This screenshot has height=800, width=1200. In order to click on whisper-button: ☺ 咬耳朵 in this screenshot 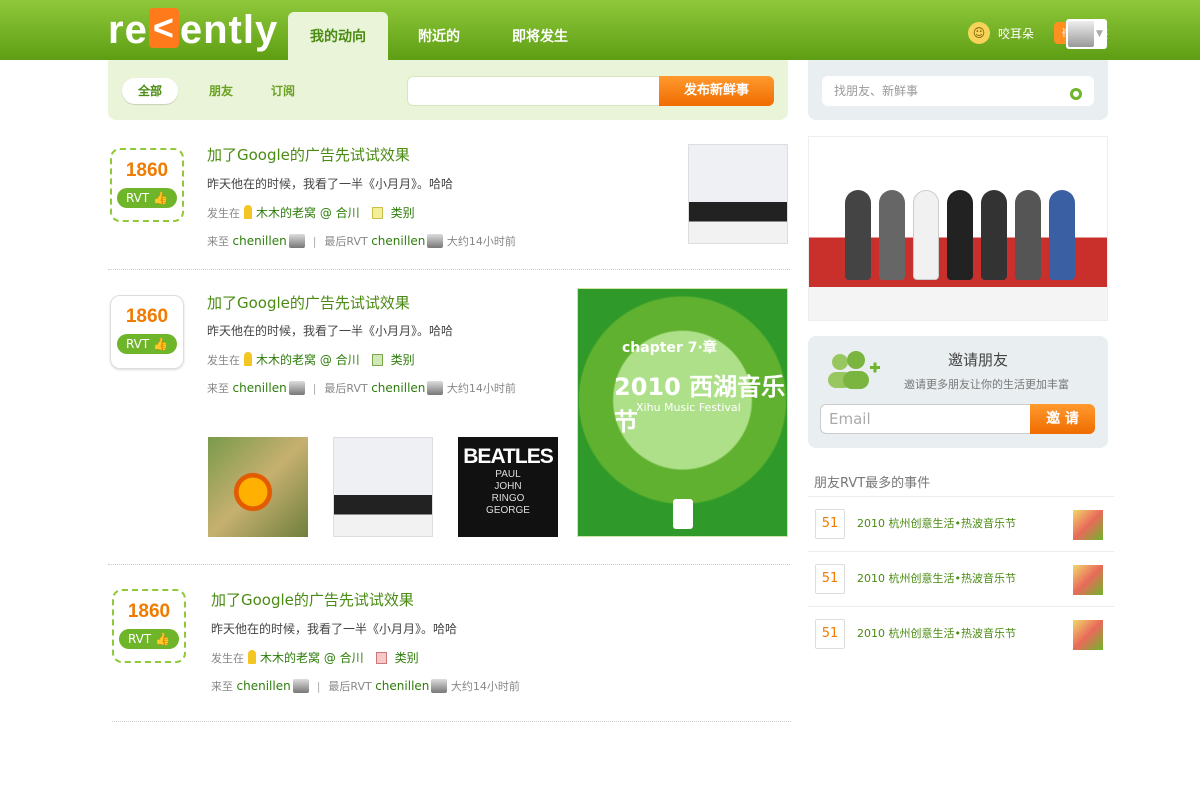, I will do `click(1000, 33)`.